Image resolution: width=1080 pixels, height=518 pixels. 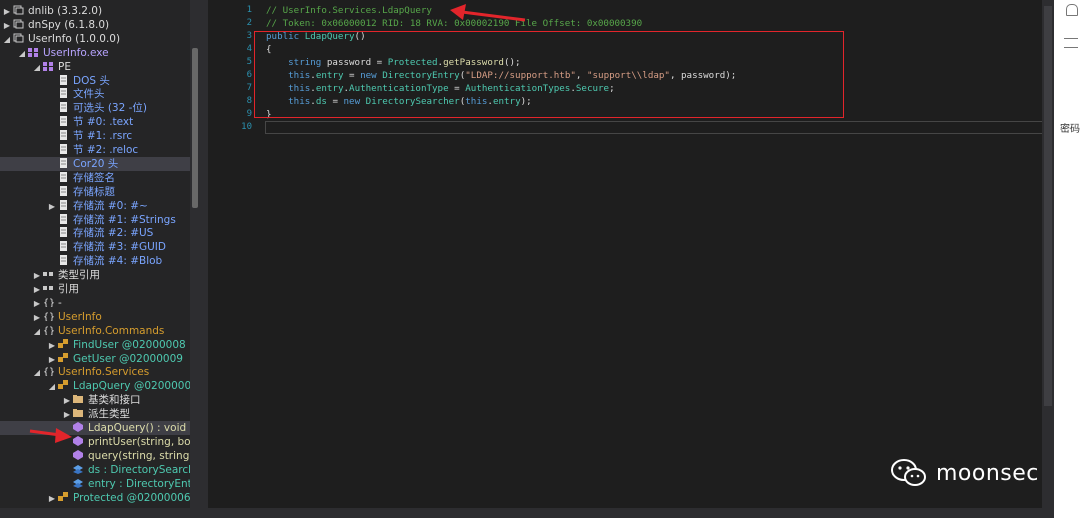 I want to click on annotation-arrow-top, so click(x=488, y=13).